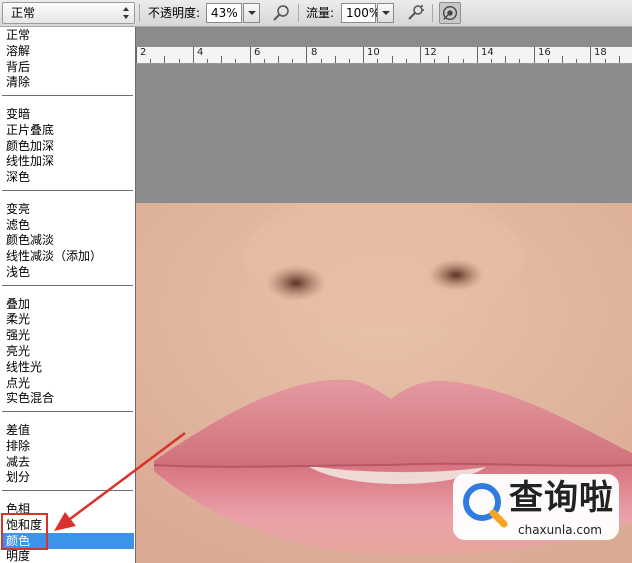 The width and height of the screenshot is (632, 563). Describe the element at coordinates (67, 240) in the screenshot. I see `blend-mode-option: 颜色减淡` at that location.